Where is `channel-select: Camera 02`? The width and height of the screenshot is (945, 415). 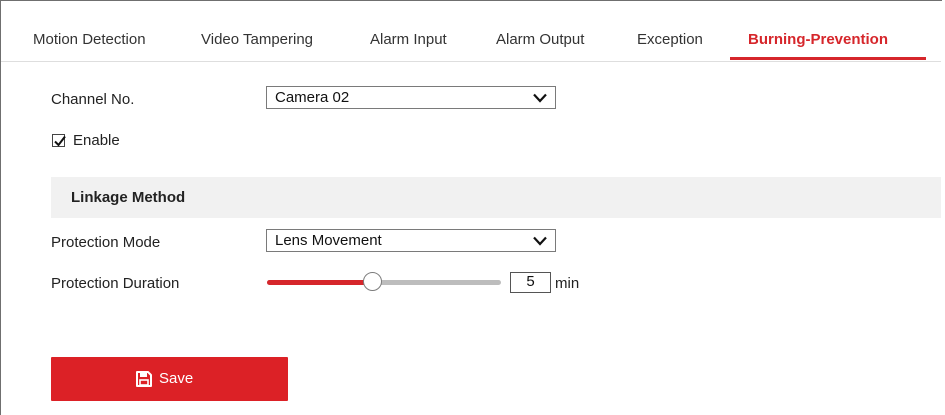 channel-select: Camera 02 is located at coordinates (411, 97).